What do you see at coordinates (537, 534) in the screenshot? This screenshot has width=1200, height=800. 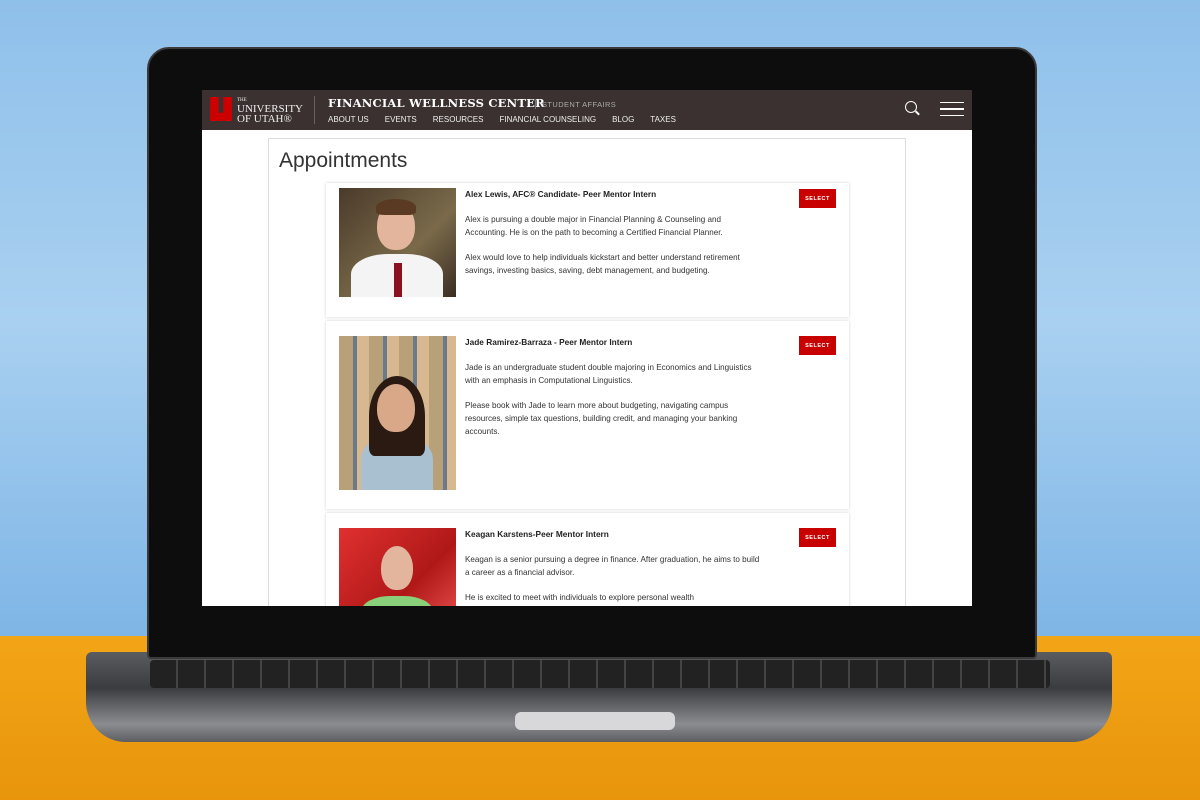 I see `mentor-name: Keagan Karstens-Peer Mentor Intern` at bounding box center [537, 534].